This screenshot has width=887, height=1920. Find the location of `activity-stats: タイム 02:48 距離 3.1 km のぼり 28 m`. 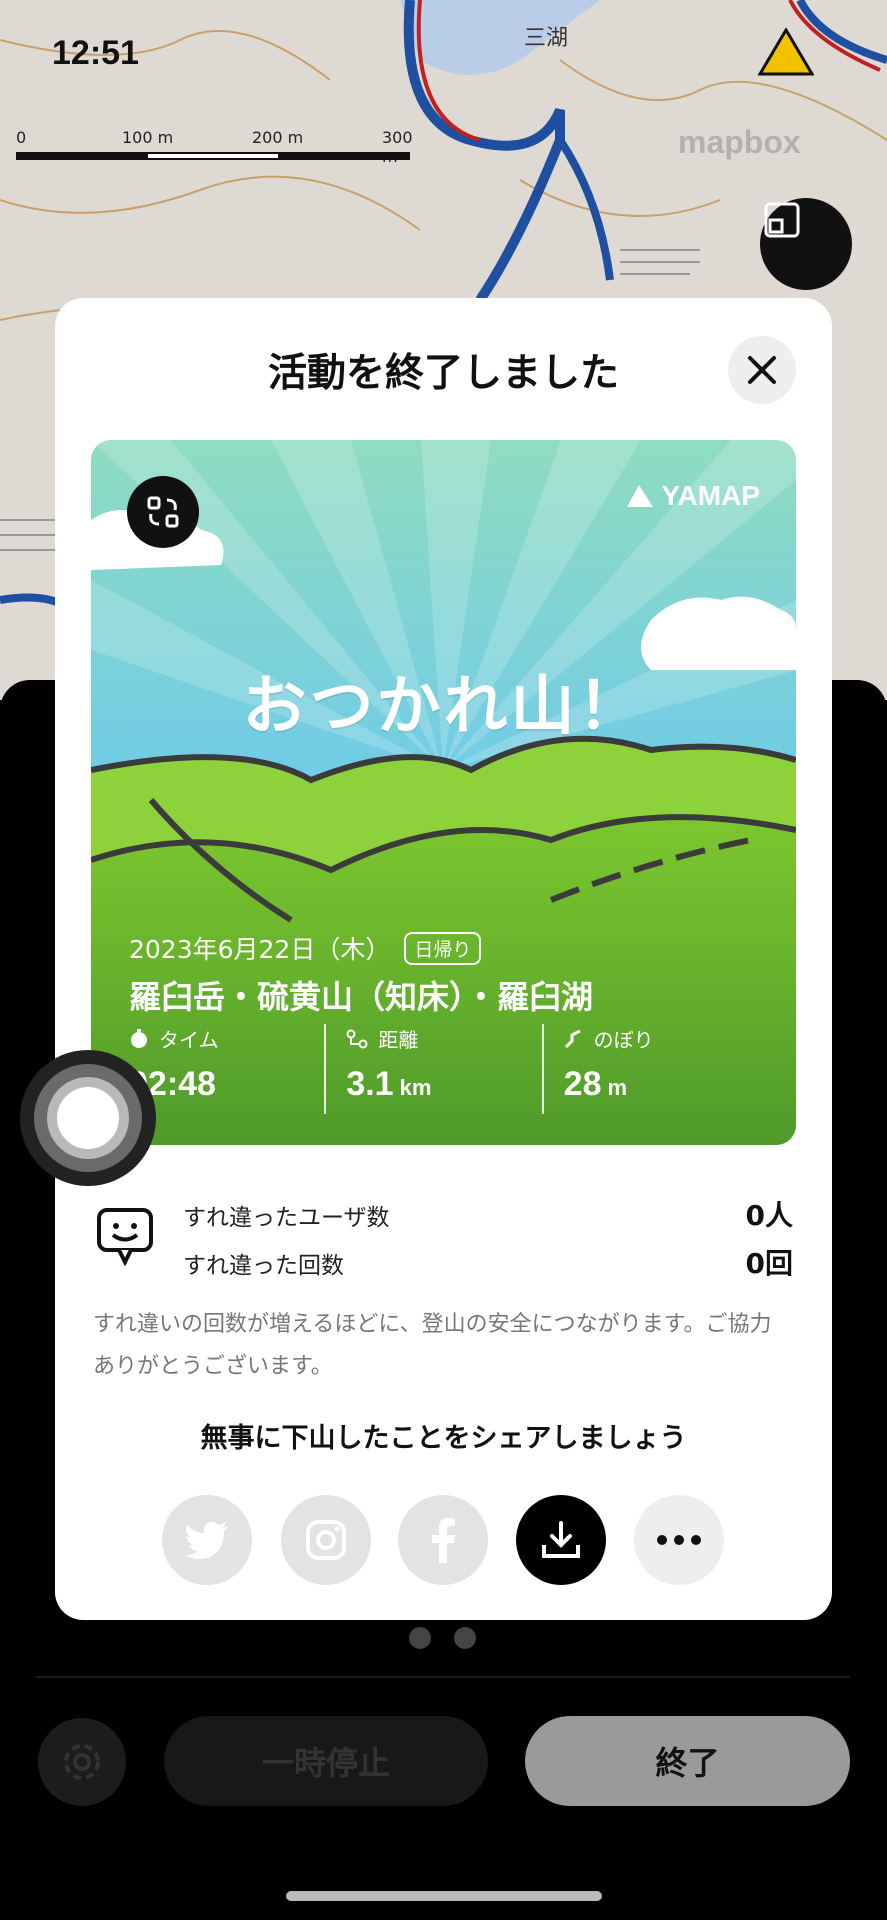

activity-stats: タイム 02:48 距離 3.1 km のぼり 28 m is located at coordinates (444, 1069).